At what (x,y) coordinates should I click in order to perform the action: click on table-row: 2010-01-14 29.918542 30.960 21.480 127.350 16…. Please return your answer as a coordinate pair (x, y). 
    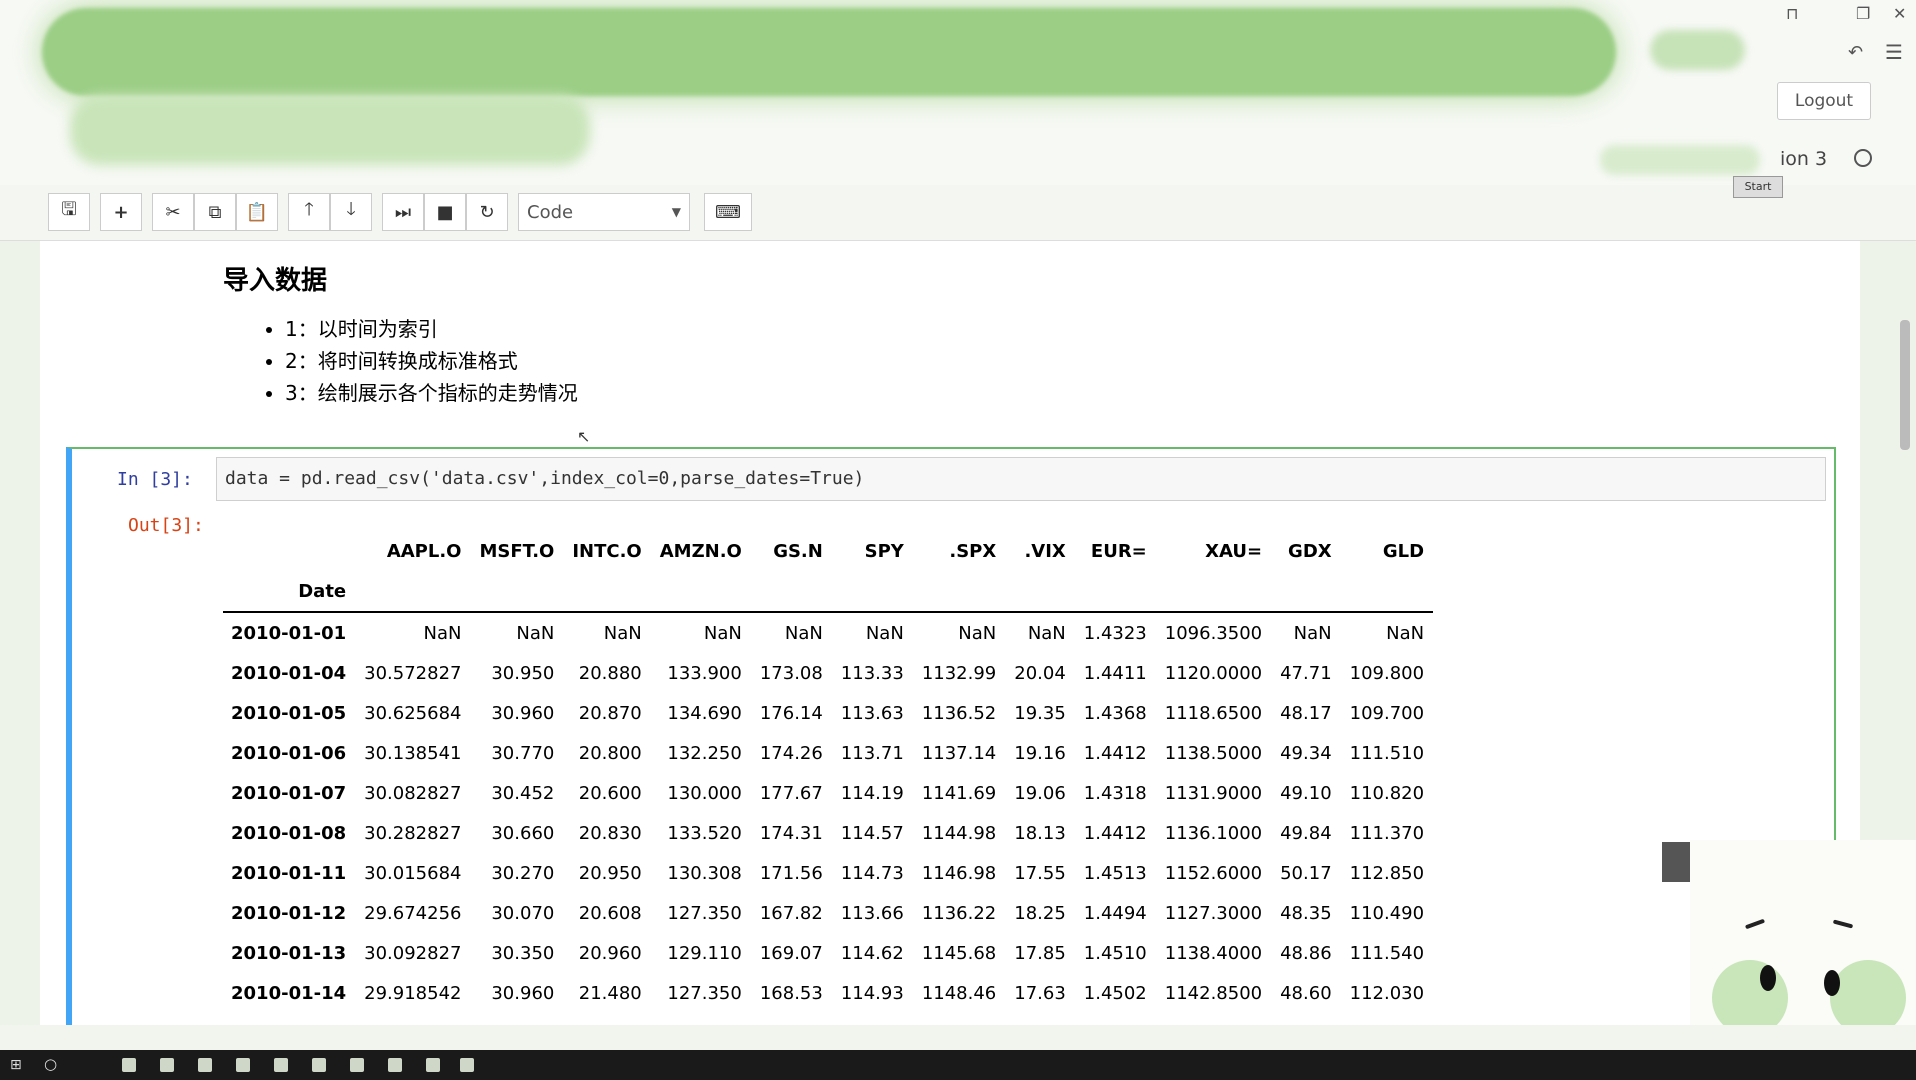
    Looking at the image, I should click on (828, 993).